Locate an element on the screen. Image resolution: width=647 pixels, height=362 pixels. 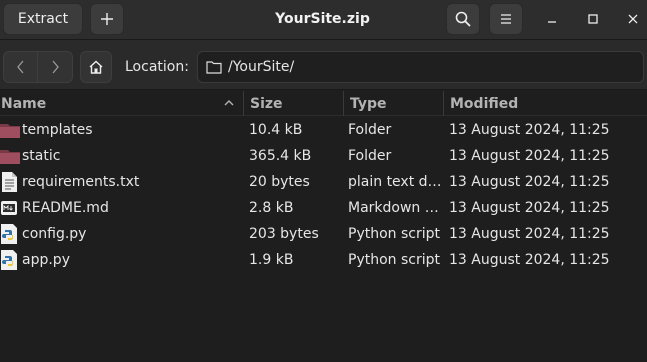
file-name-cell: README.md is located at coordinates (122, 208).